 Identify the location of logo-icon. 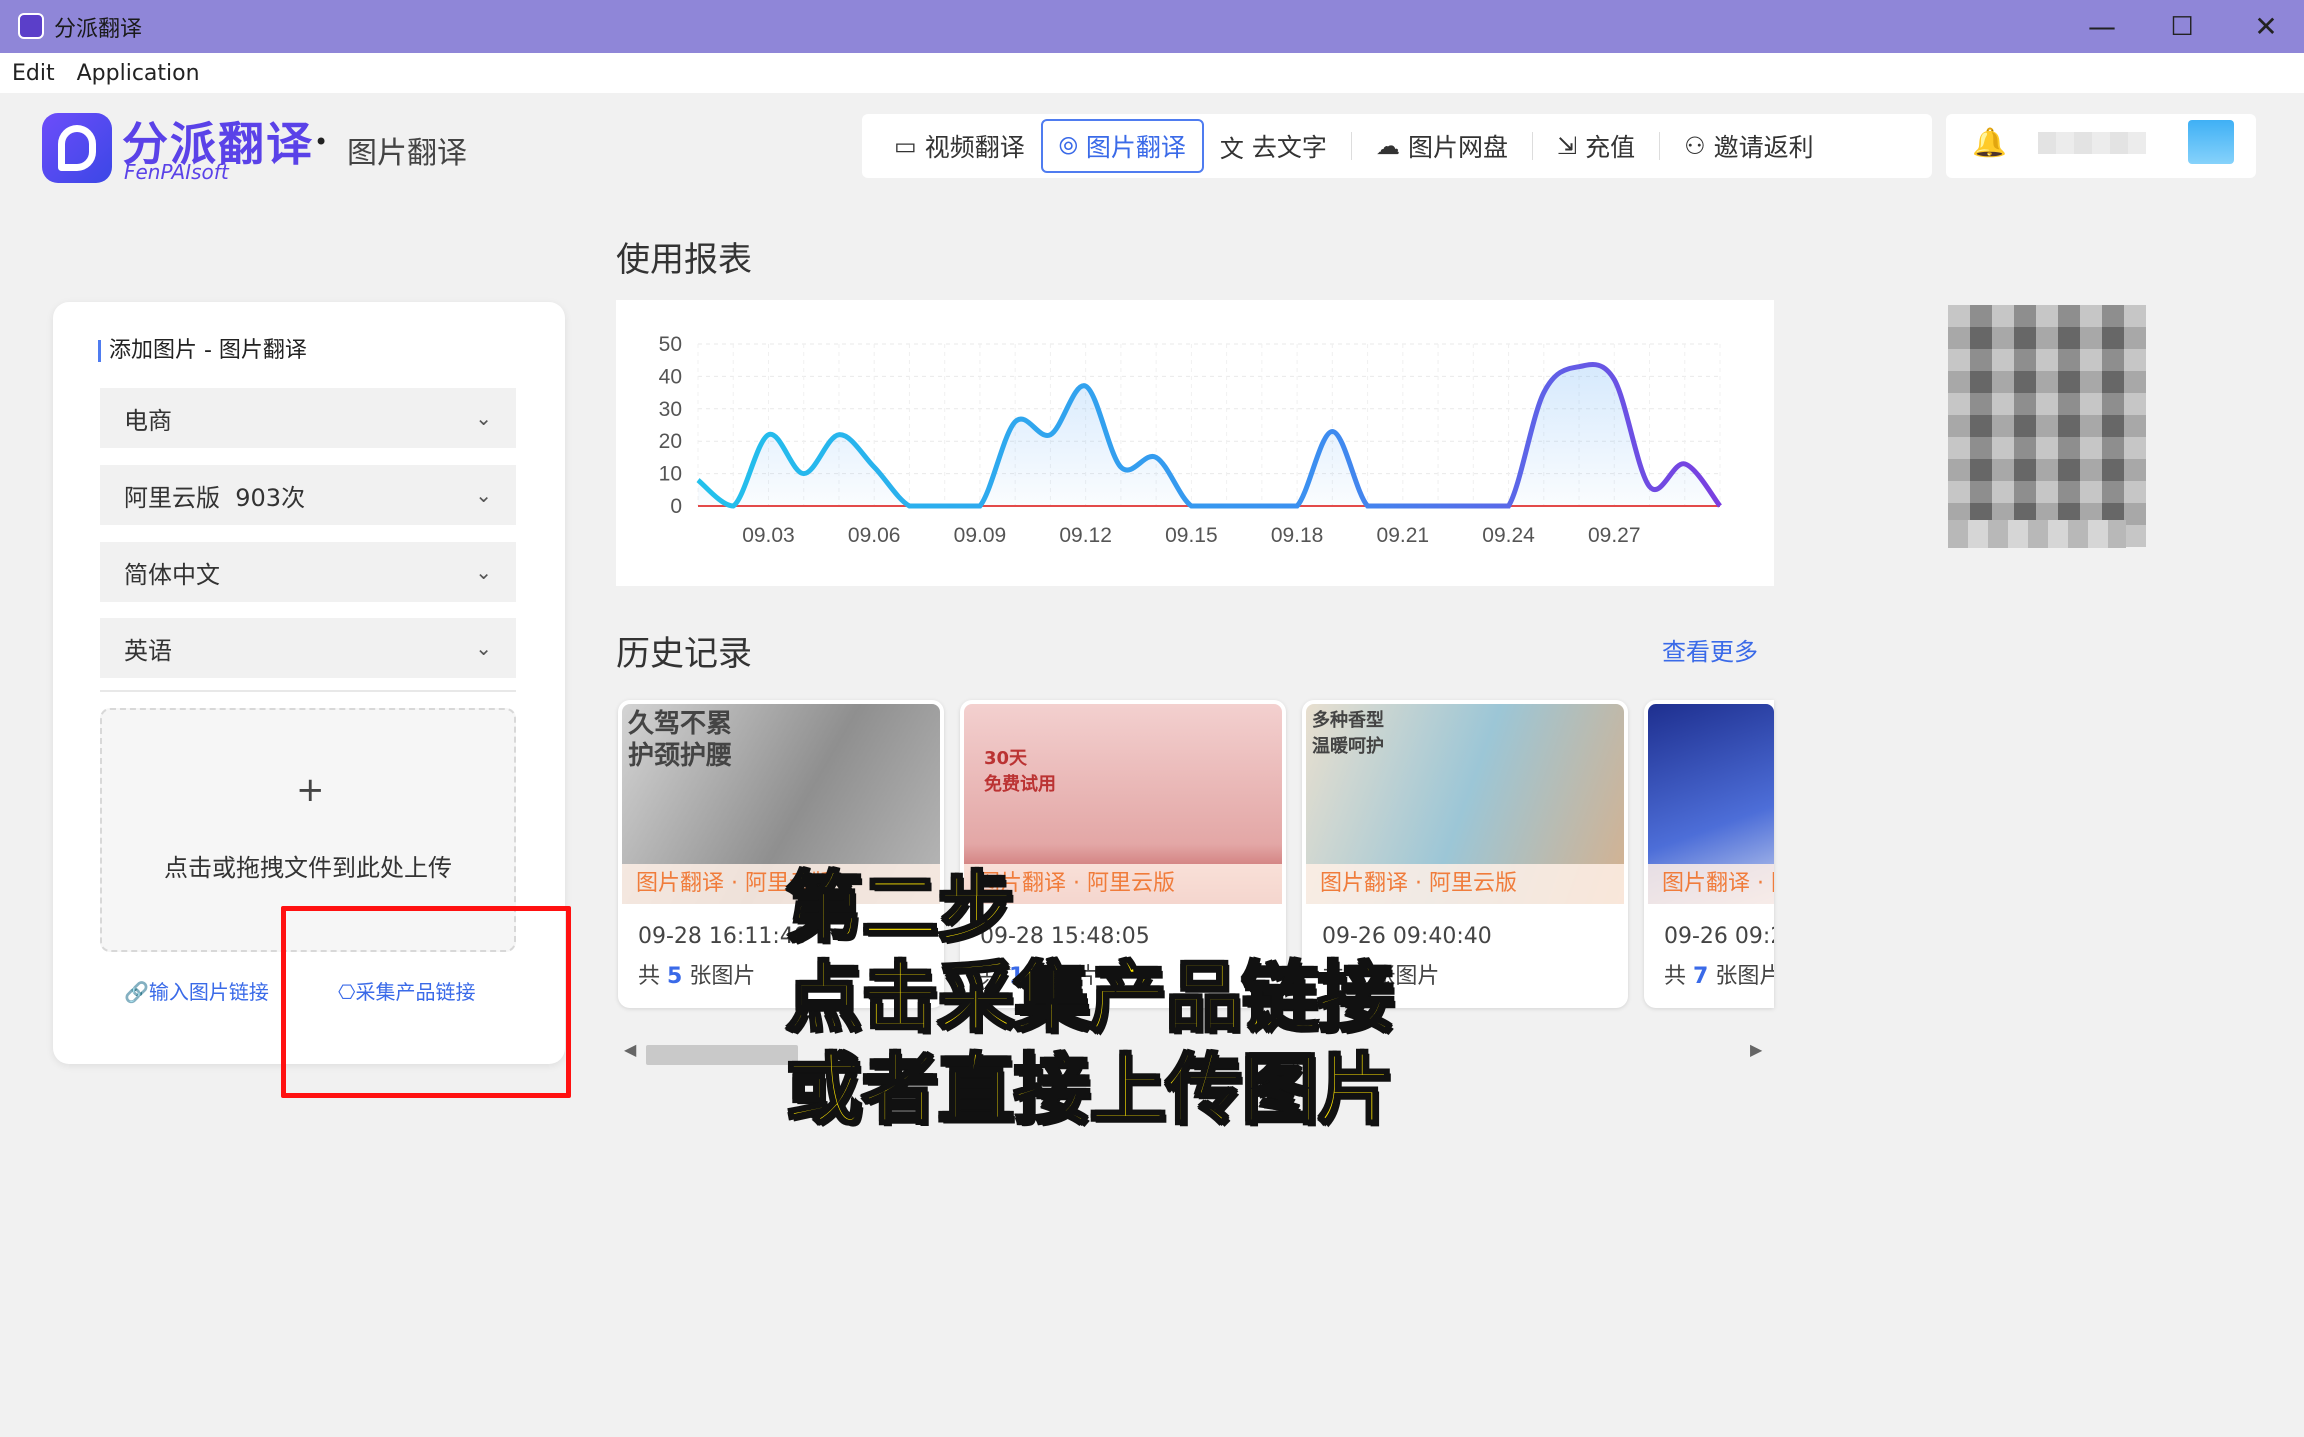
(77, 148).